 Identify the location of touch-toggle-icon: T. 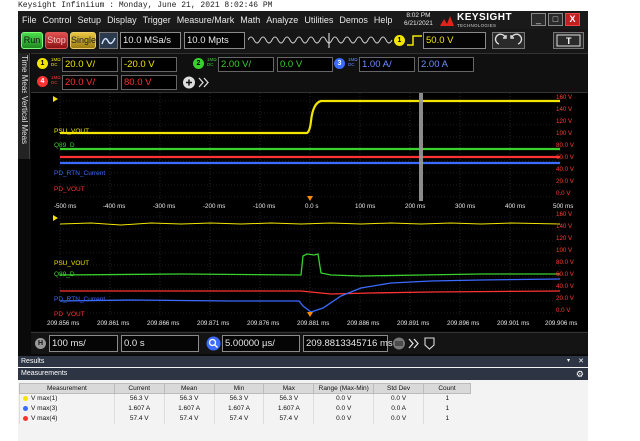
(568, 40).